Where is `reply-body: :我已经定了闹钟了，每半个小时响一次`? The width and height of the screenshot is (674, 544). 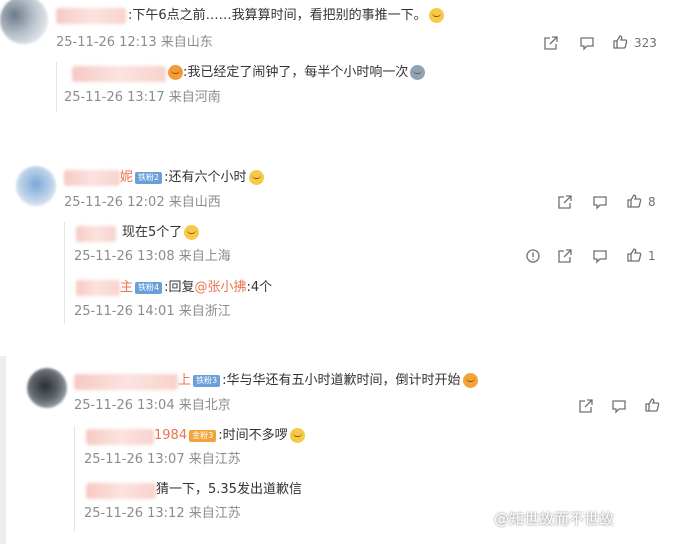 reply-body: :我已经定了闹钟了，每半个小时响一次 is located at coordinates (296, 72).